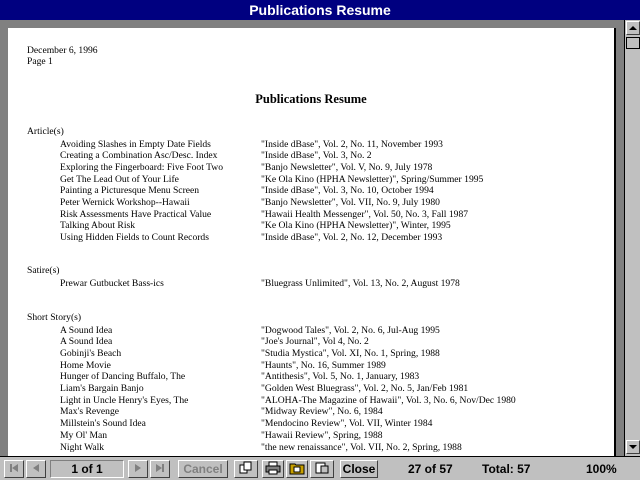  I want to click on publication-title: Hunger of Dancing Buffalo, The, so click(123, 377).